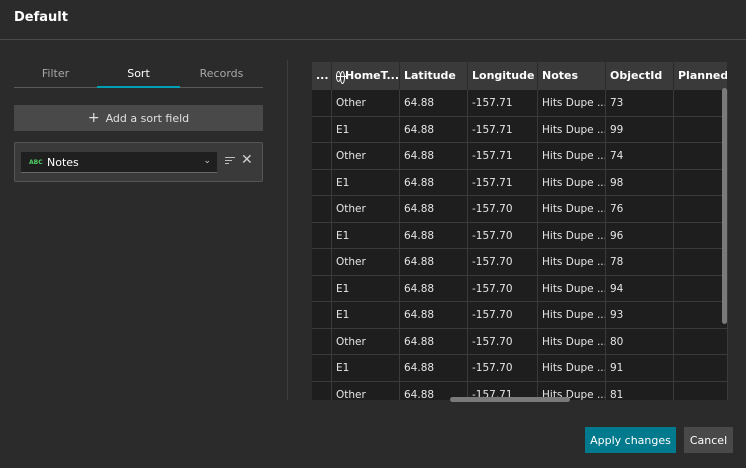 The height and width of the screenshot is (468, 746). I want to click on tab-sort: Sort, so click(138, 74).